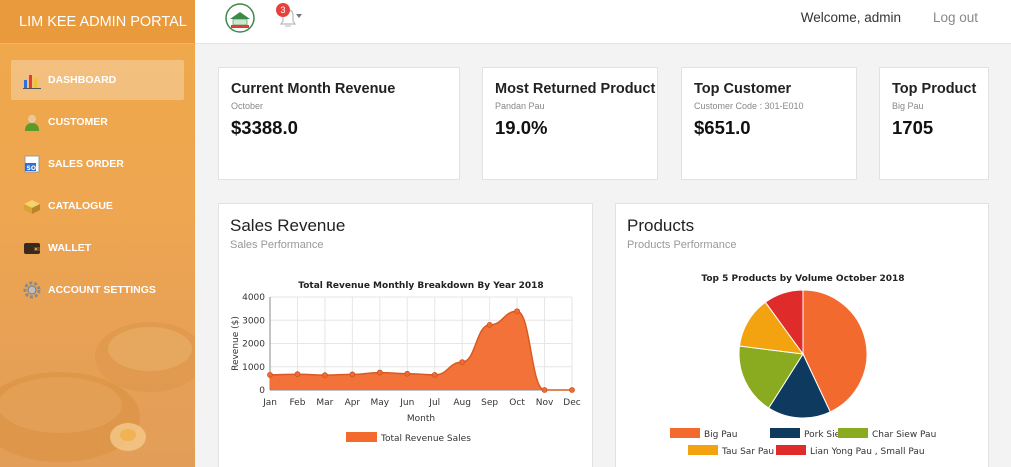  Describe the element at coordinates (353, 403) in the screenshot. I see `x-tick-label: Apr` at that location.